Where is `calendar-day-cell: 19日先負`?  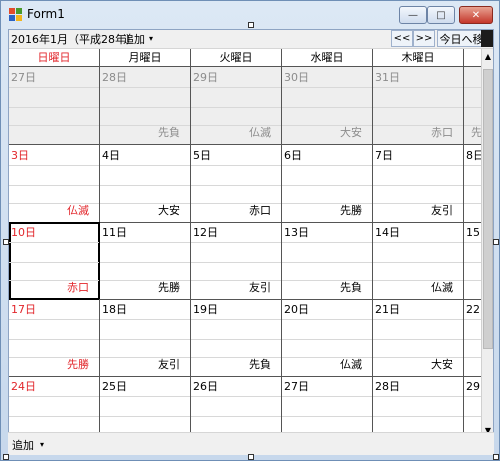
calendar-day-cell: 19日先負 is located at coordinates (236, 338).